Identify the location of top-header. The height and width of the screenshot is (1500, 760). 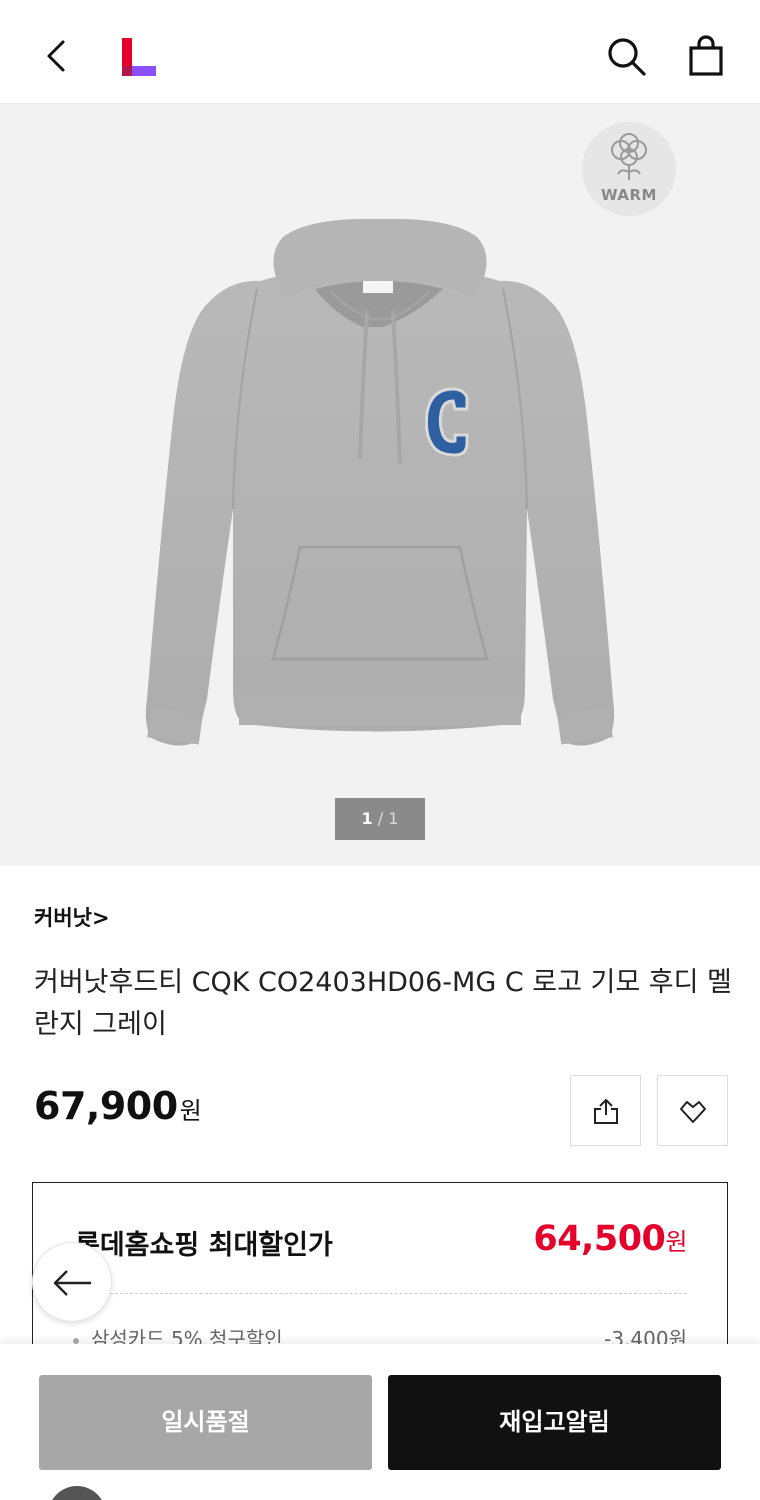
(380, 52).